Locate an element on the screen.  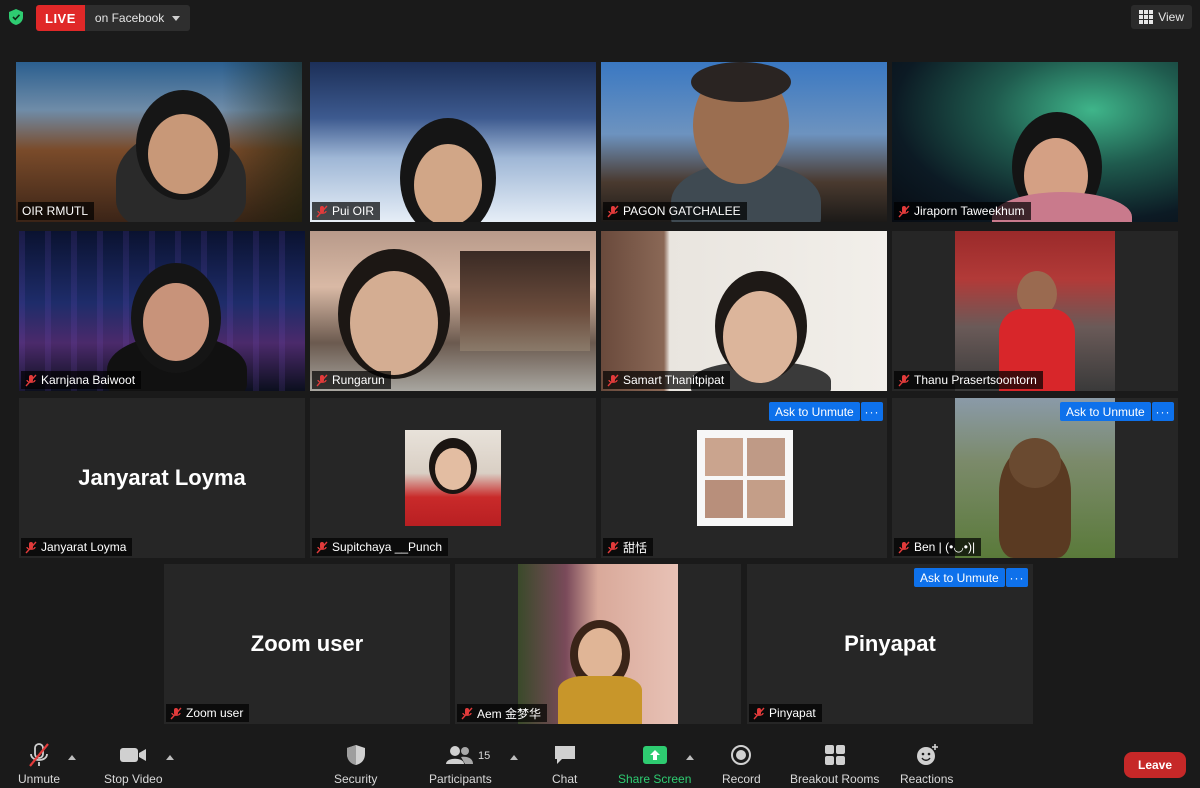
participant-name: Supitchaya __Punch is located at coordinates (387, 547).